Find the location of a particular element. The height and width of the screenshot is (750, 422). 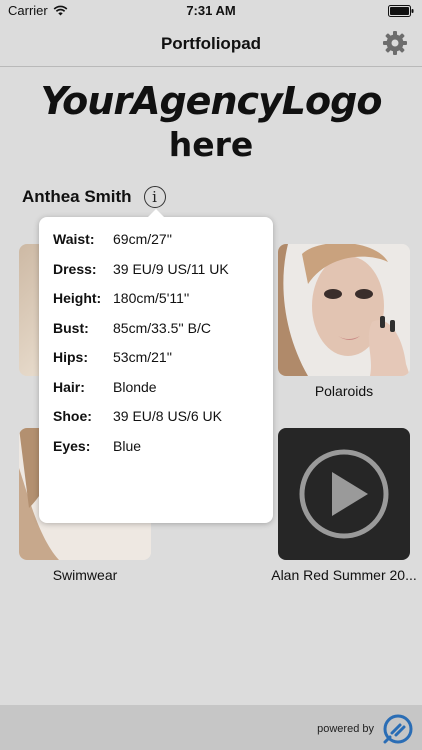

stat-value: 39 EU/8 US/6 UK is located at coordinates (167, 416).